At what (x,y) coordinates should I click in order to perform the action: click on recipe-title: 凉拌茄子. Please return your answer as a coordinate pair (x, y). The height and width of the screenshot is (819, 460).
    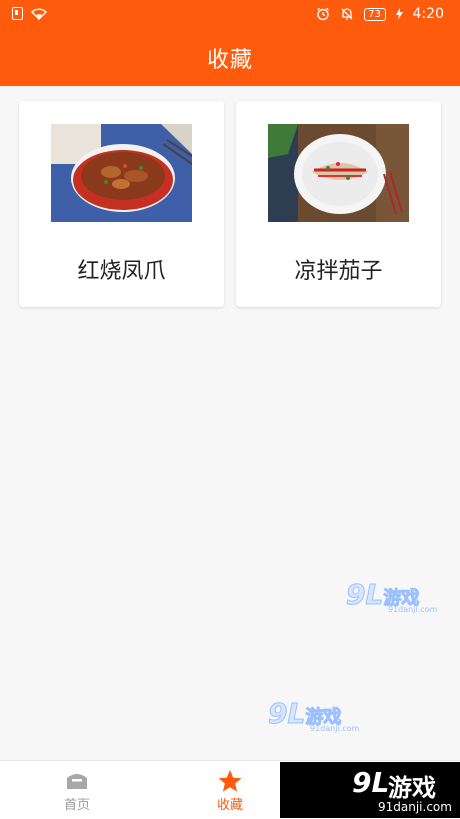
    Looking at the image, I should click on (338, 271).